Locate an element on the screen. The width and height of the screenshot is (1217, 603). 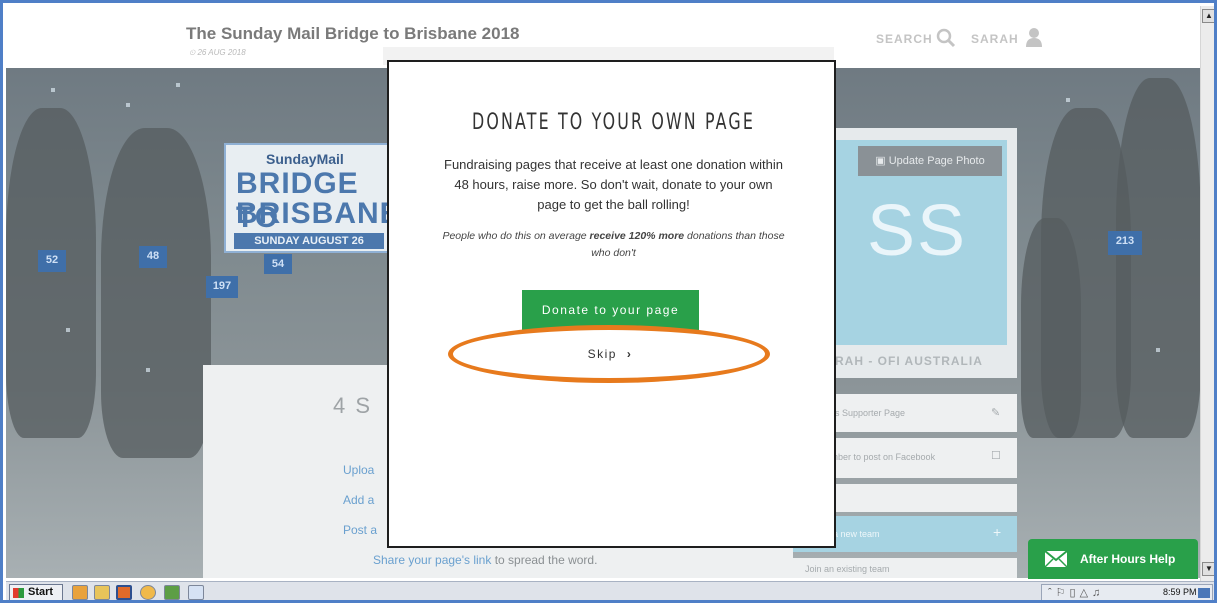
note-prefix: People who do this on average is located at coordinates (516, 236).